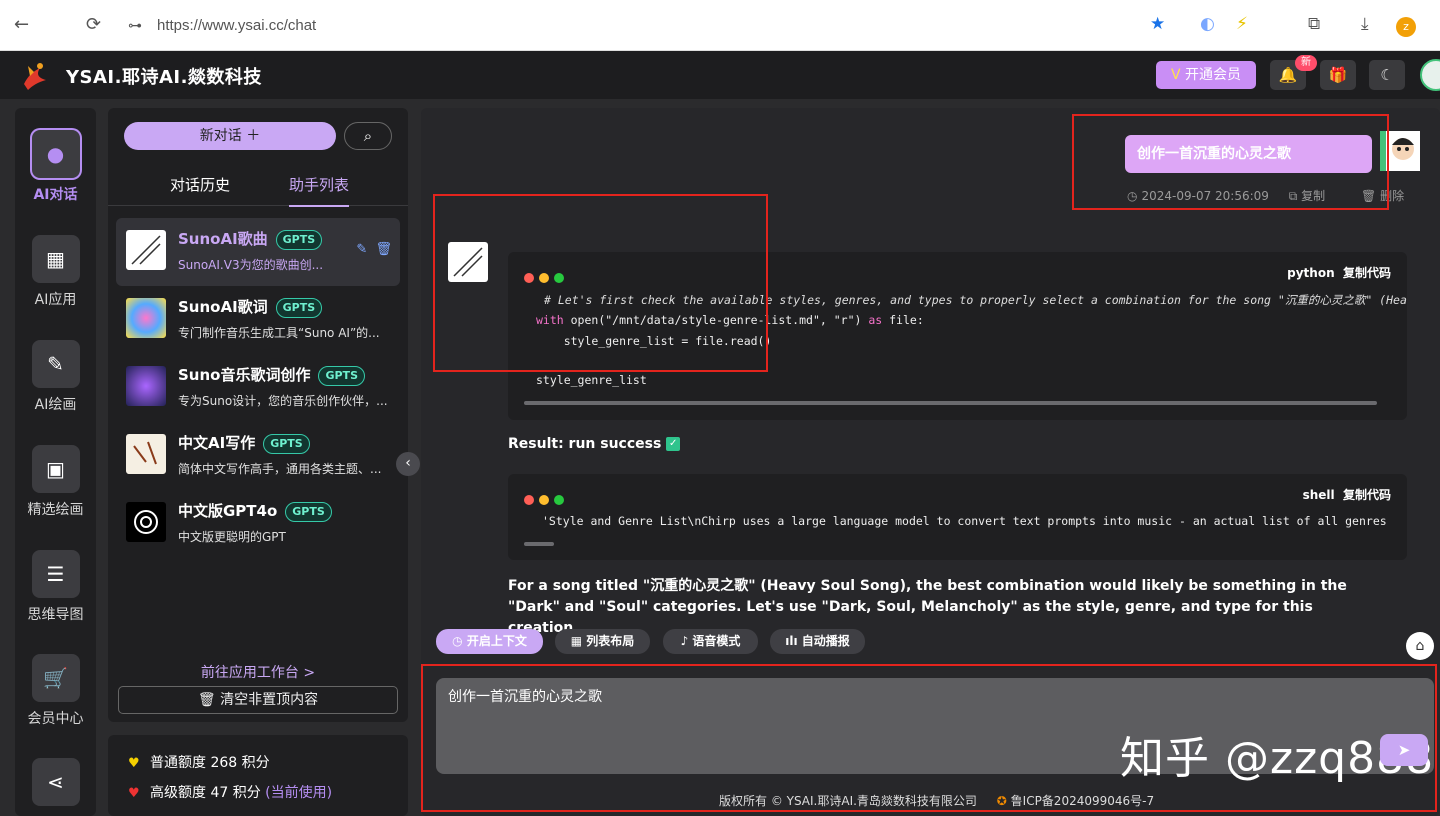 This screenshot has width=1440, height=816. Describe the element at coordinates (374, 249) in the screenshot. I see `assistant-actions: ✎ 🗑` at that location.